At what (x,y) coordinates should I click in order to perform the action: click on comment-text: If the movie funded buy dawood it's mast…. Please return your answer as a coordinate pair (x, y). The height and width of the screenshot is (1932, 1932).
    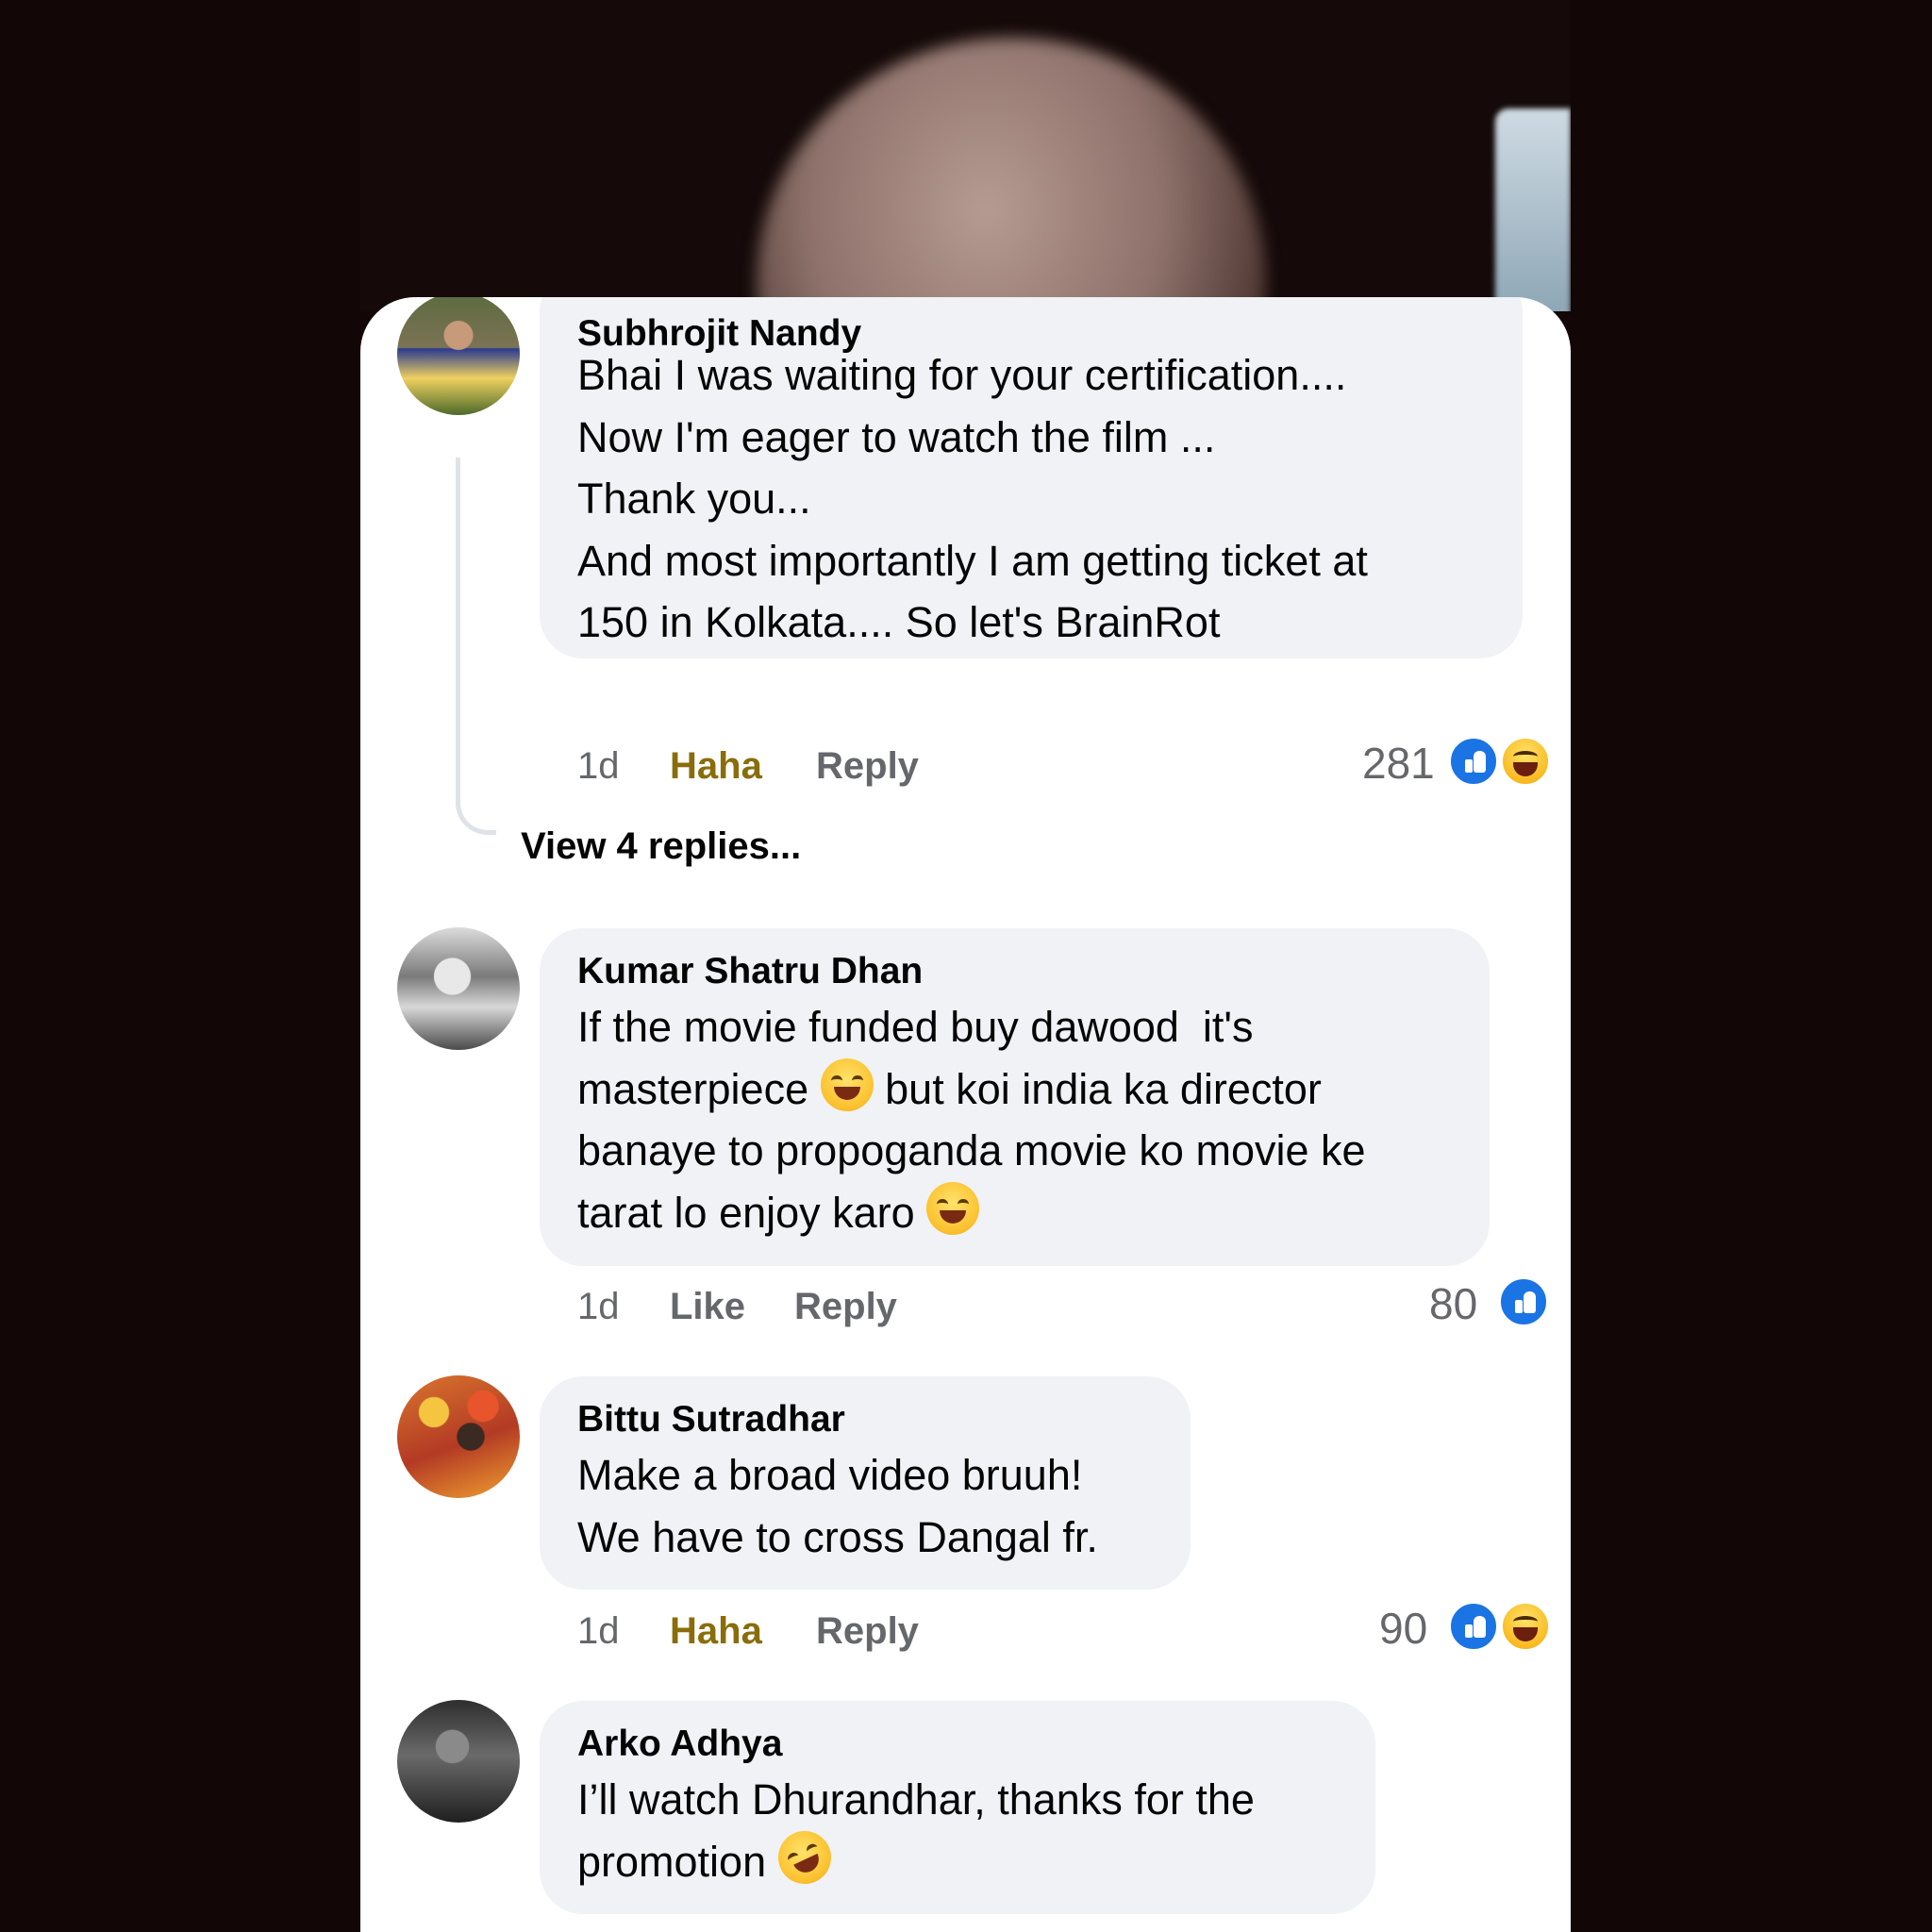
    Looking at the image, I should click on (971, 1120).